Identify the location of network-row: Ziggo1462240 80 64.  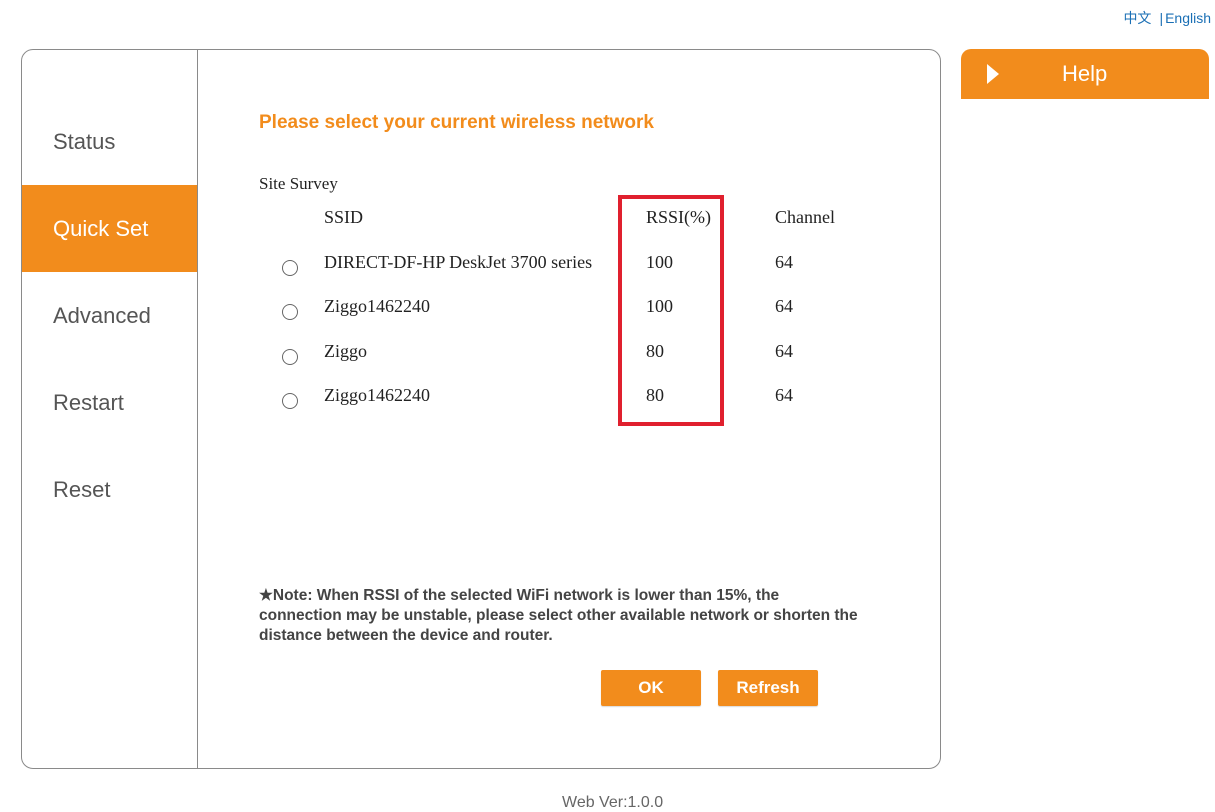
(569, 407).